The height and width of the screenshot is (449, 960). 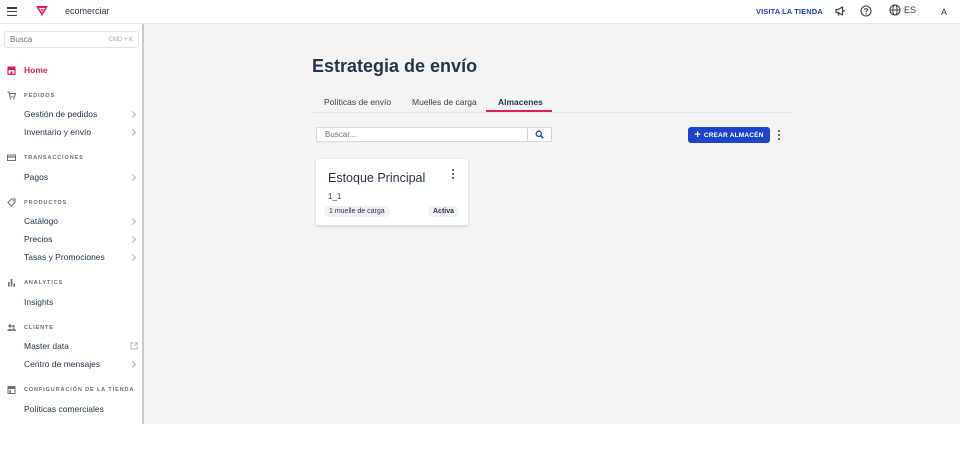 I want to click on section-analytics: ANALYTICS, so click(x=35, y=282).